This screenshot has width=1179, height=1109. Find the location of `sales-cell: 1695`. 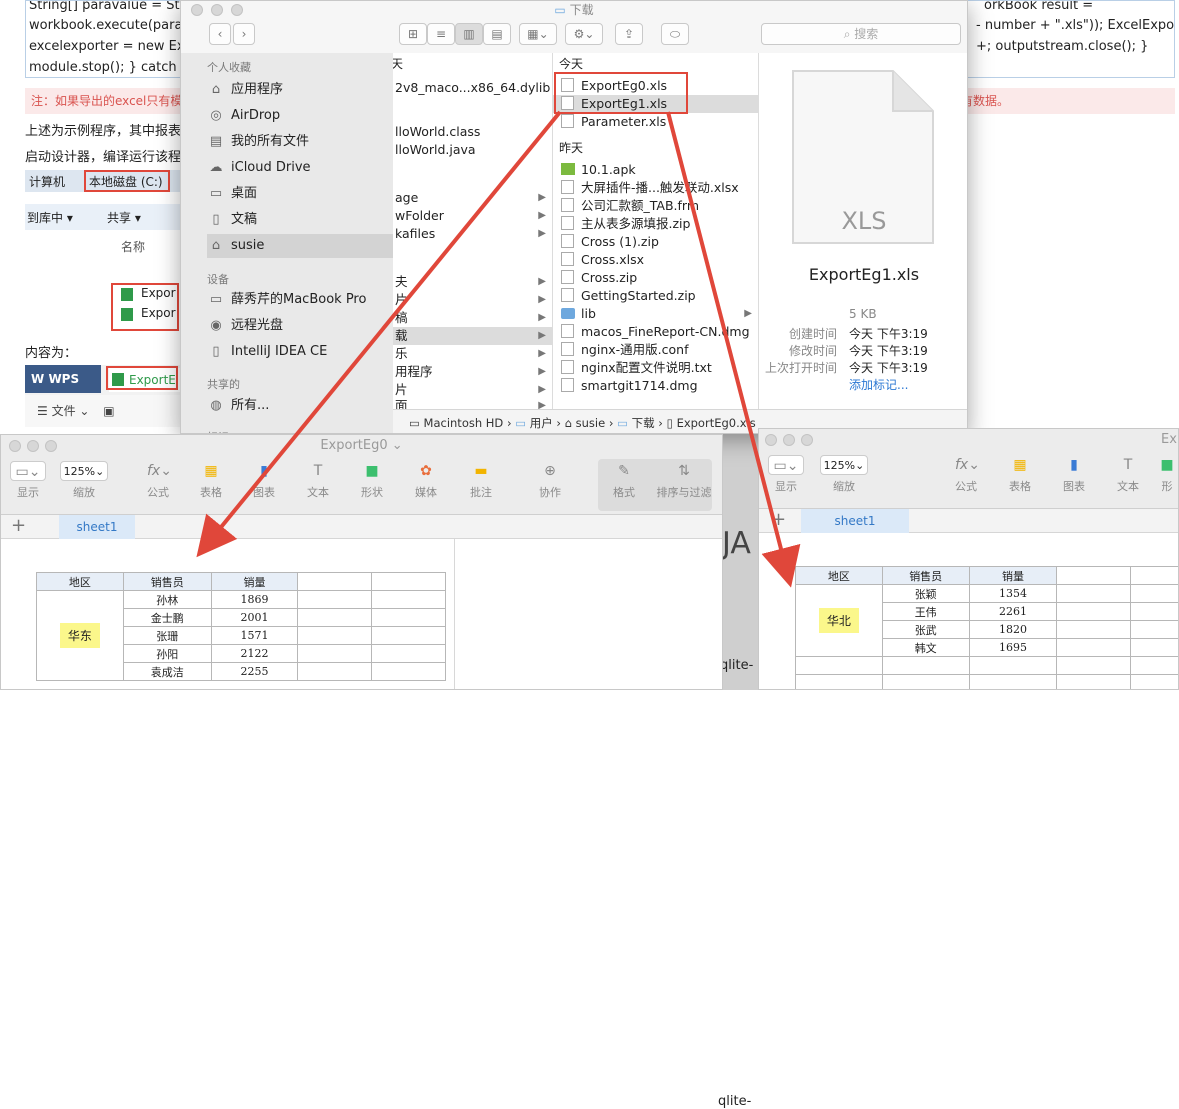

sales-cell: 1695 is located at coordinates (1013, 648).